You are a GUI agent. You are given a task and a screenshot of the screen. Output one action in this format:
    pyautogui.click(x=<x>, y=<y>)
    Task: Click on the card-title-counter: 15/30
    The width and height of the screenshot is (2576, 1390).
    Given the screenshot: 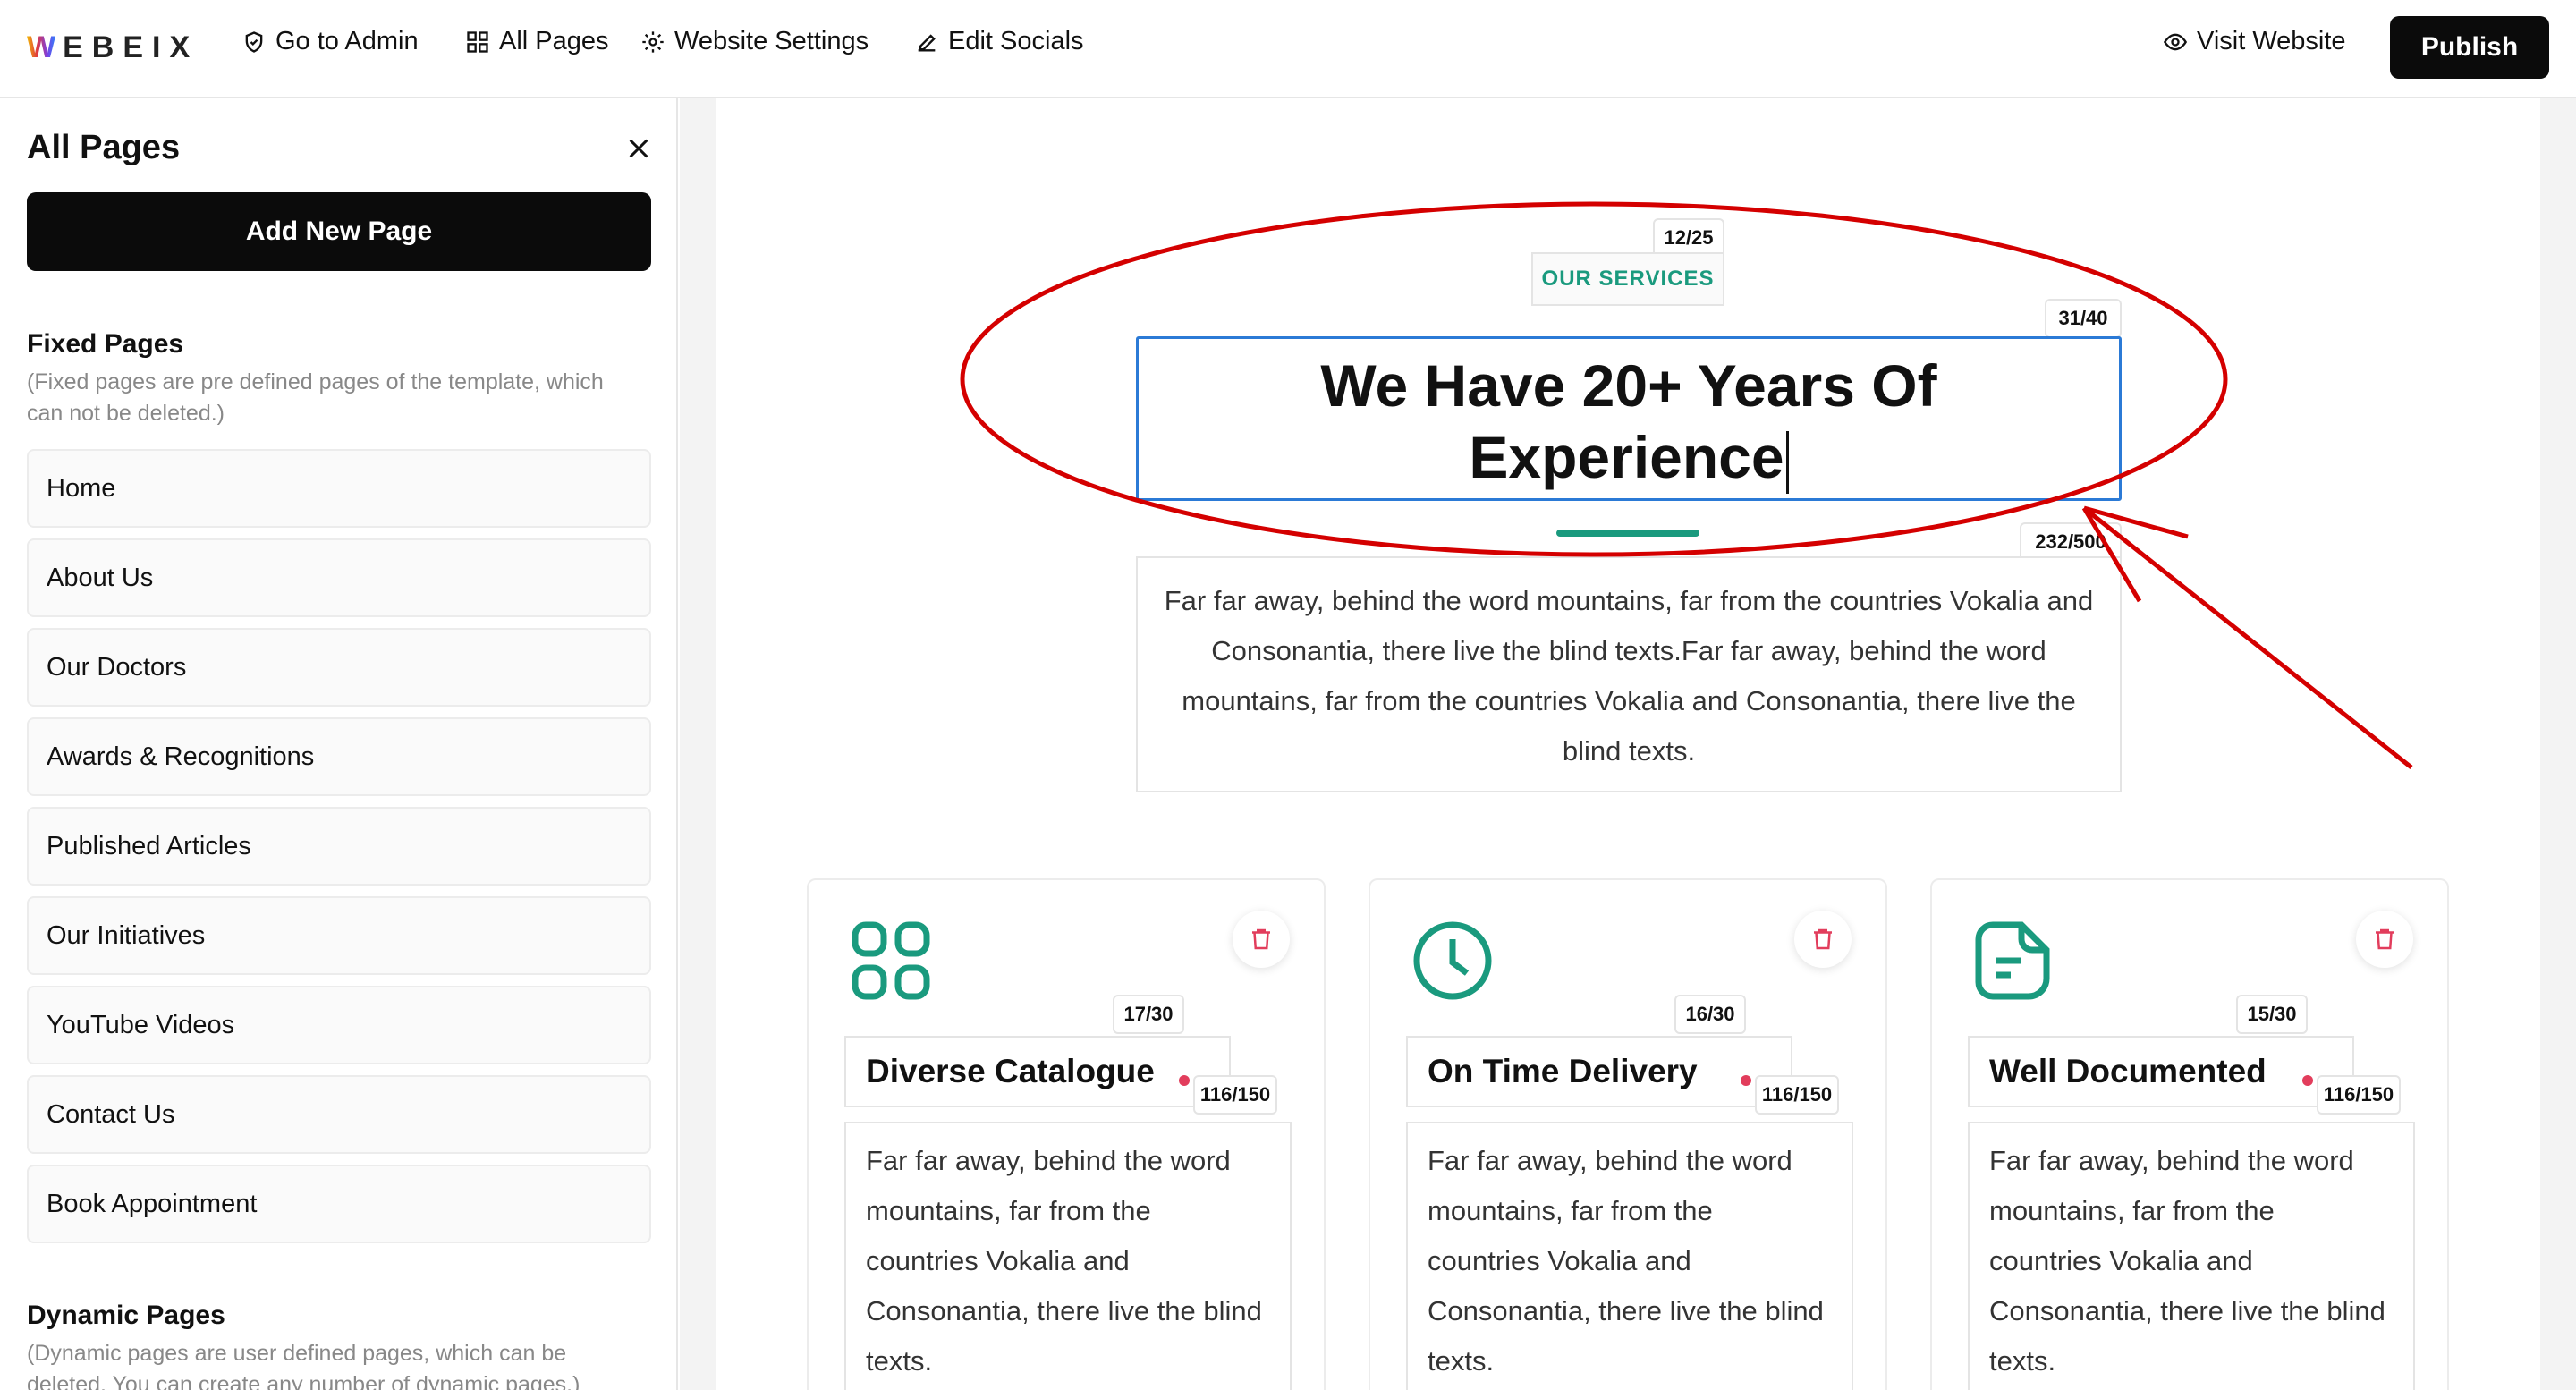 What is the action you would take?
    pyautogui.click(x=2272, y=1014)
    